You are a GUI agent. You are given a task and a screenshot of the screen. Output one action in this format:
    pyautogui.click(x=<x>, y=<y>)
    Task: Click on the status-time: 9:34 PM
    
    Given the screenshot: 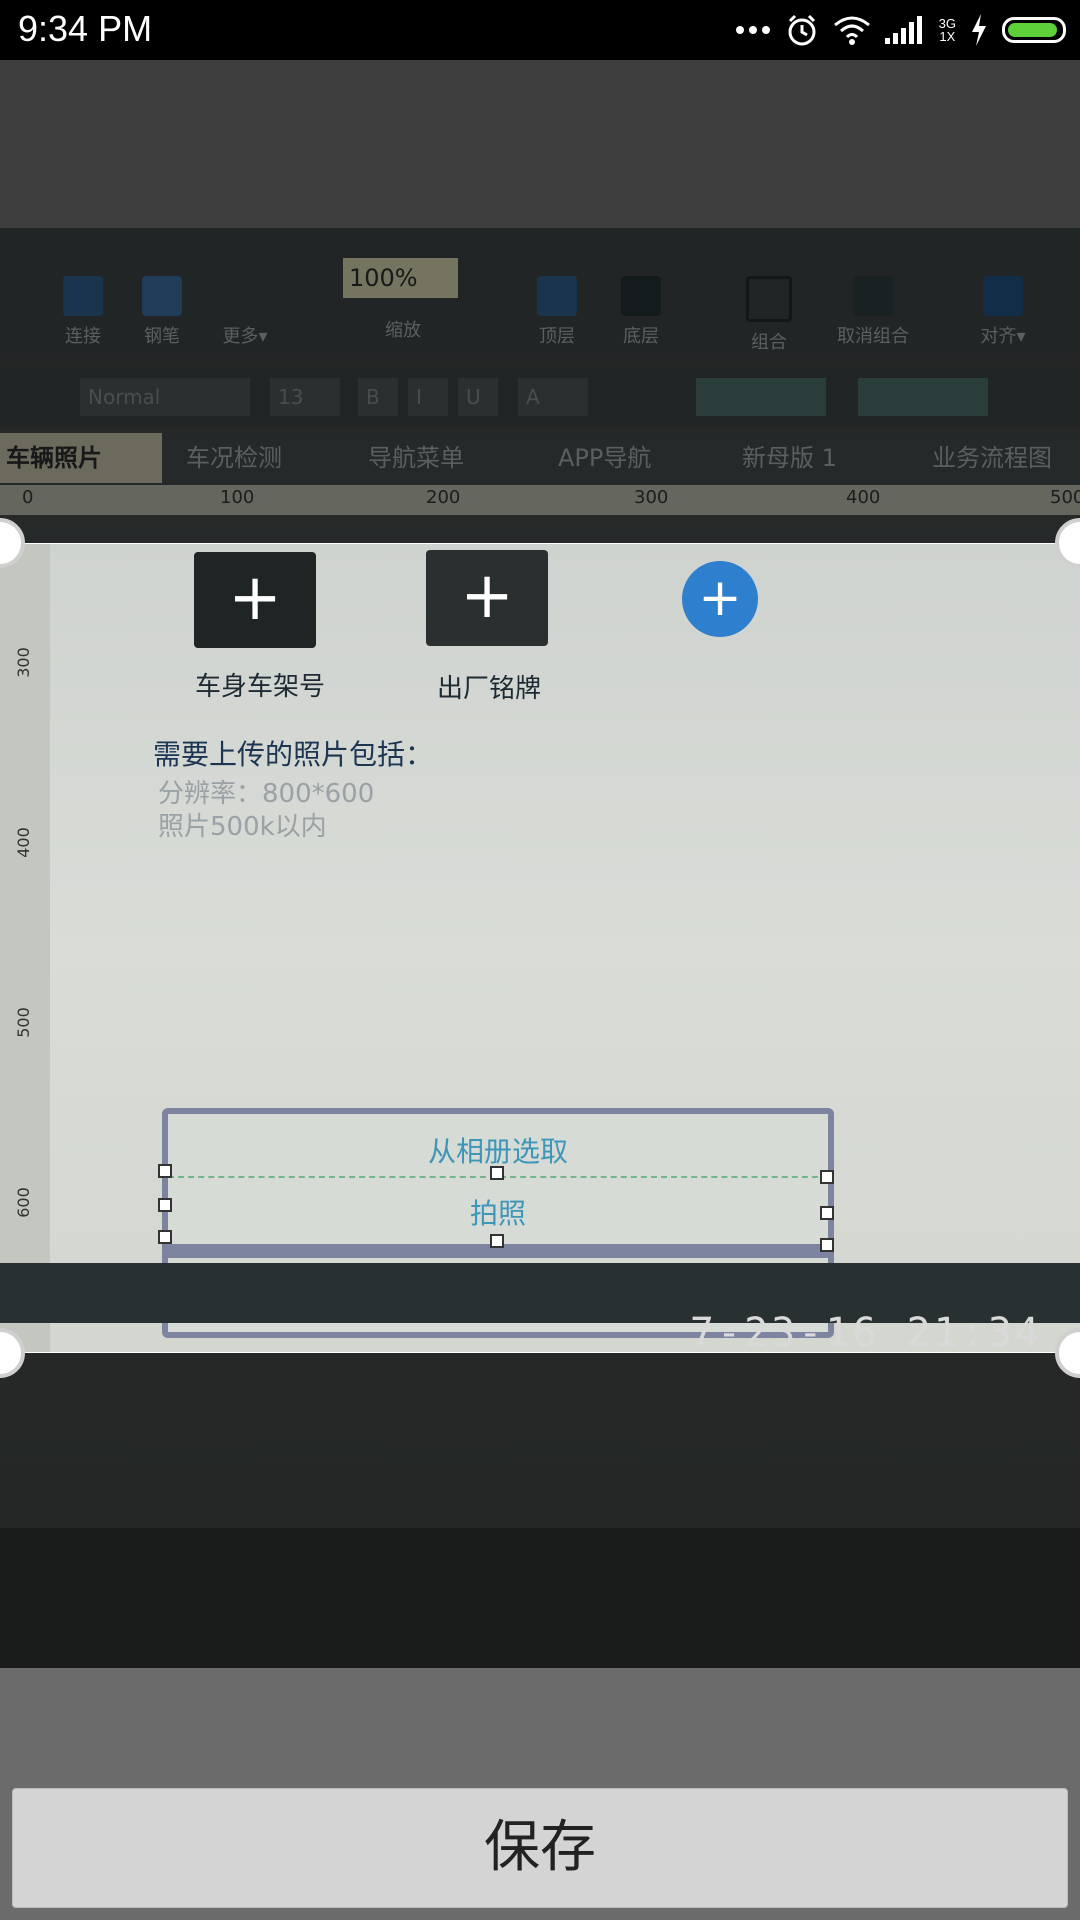 What is the action you would take?
    pyautogui.click(x=85, y=28)
    